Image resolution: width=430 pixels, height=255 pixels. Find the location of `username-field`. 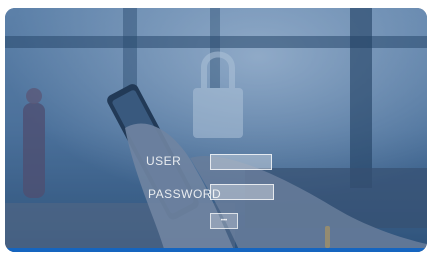

username-field is located at coordinates (241, 162).